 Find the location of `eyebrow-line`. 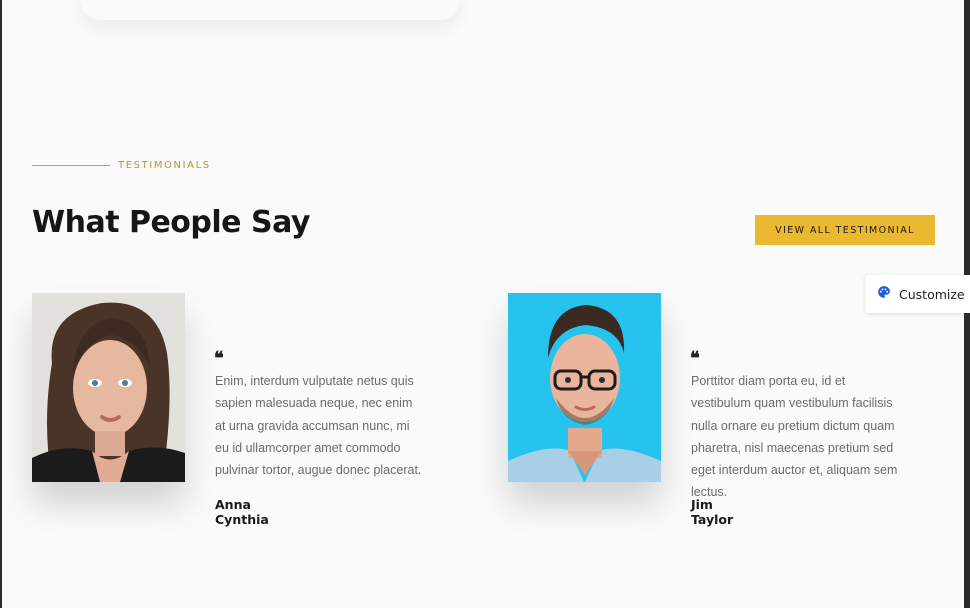

eyebrow-line is located at coordinates (71, 165).